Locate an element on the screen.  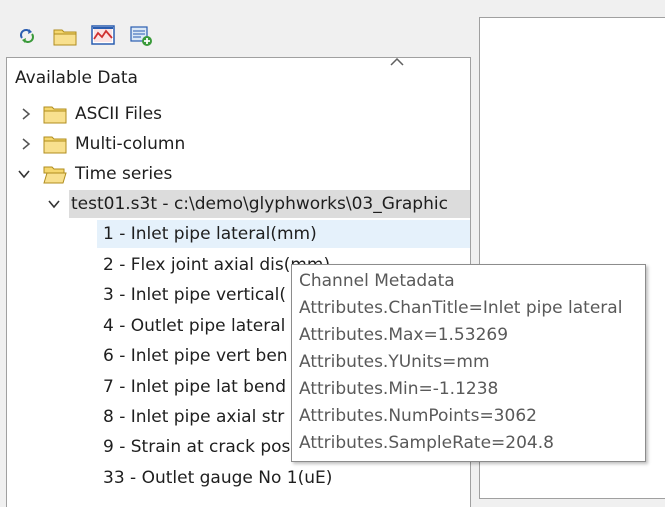
open-folder-icon is located at coordinates (65, 37).